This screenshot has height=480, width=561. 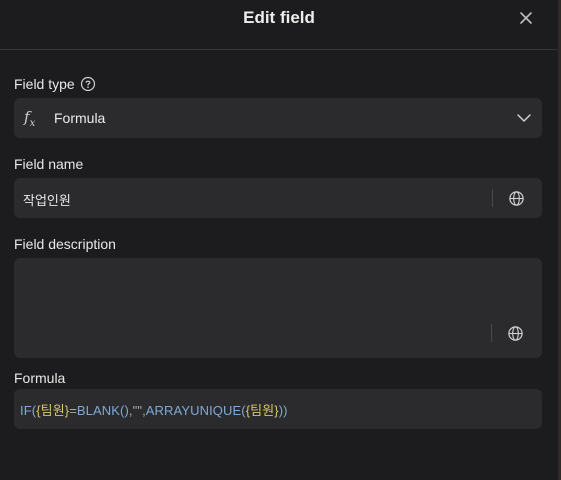 What do you see at coordinates (102, 410) in the screenshot?
I see `formula-token: BLANK()` at bounding box center [102, 410].